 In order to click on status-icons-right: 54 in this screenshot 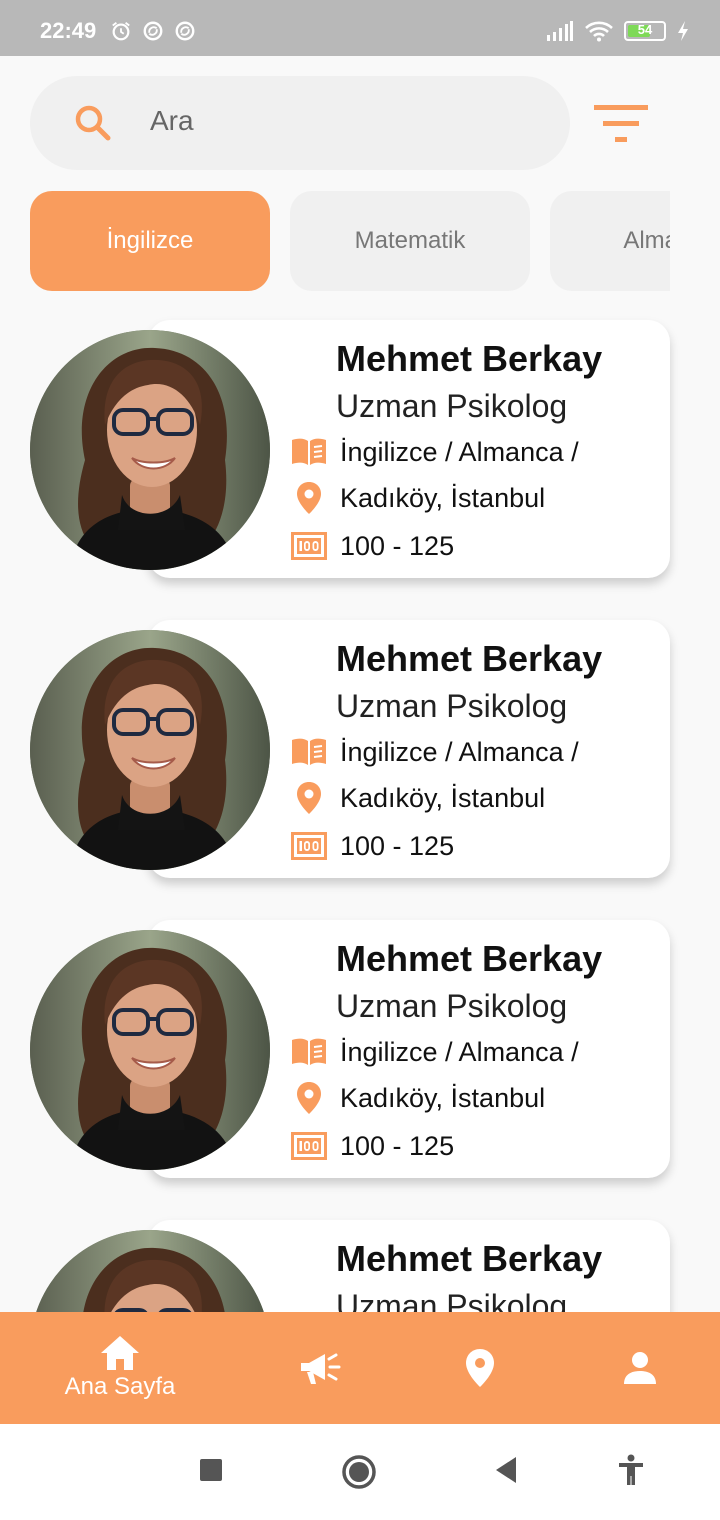, I will do `click(618, 31)`.